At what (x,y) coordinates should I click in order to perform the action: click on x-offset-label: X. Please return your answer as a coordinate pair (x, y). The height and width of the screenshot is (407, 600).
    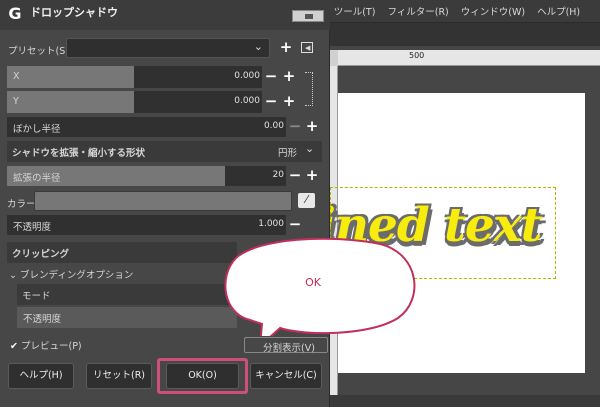
    Looking at the image, I should click on (16, 76).